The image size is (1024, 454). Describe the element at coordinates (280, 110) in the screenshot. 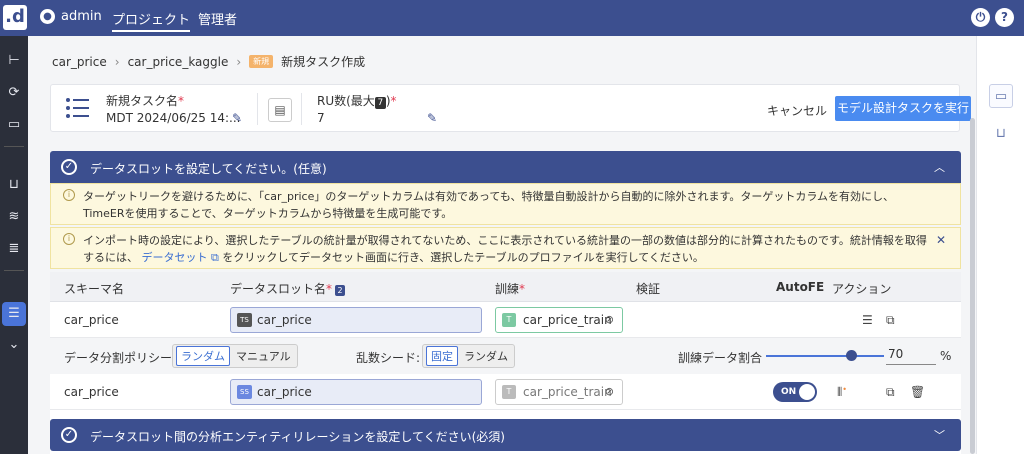

I see `comment-button: ▤` at that location.